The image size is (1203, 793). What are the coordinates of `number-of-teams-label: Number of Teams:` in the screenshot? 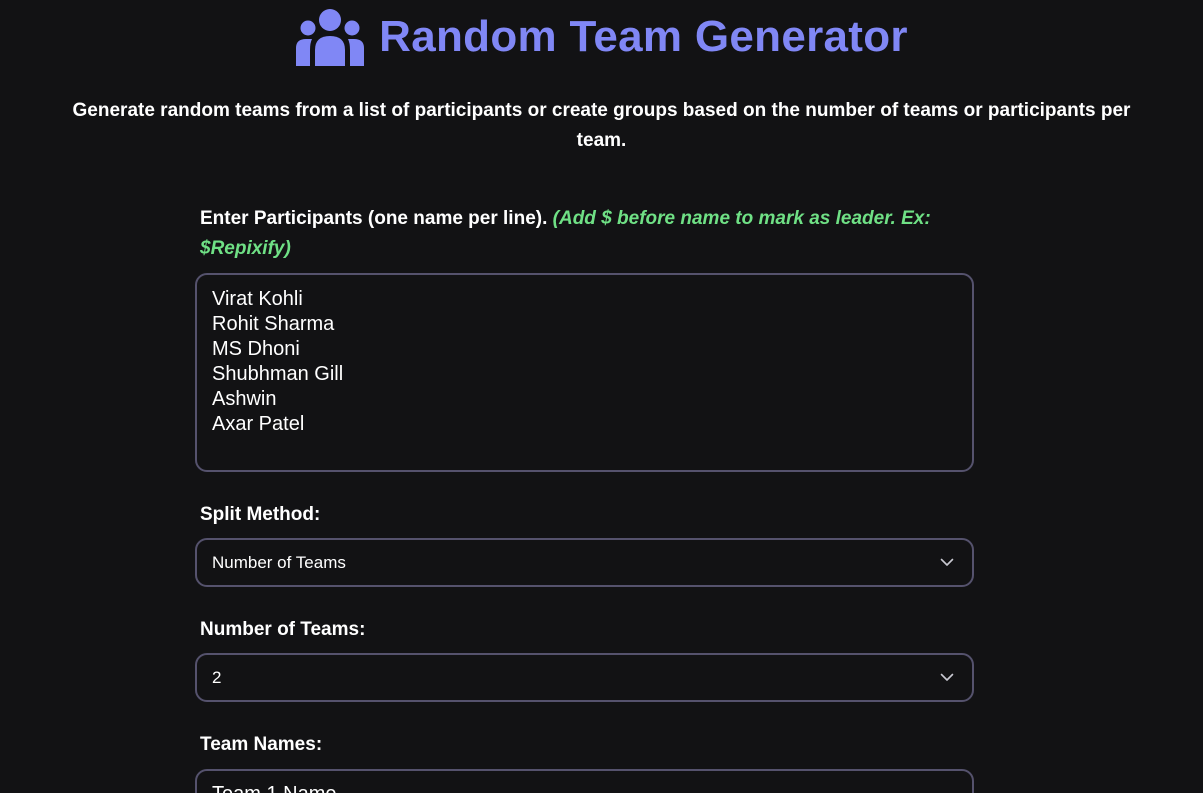 It's located at (283, 629).